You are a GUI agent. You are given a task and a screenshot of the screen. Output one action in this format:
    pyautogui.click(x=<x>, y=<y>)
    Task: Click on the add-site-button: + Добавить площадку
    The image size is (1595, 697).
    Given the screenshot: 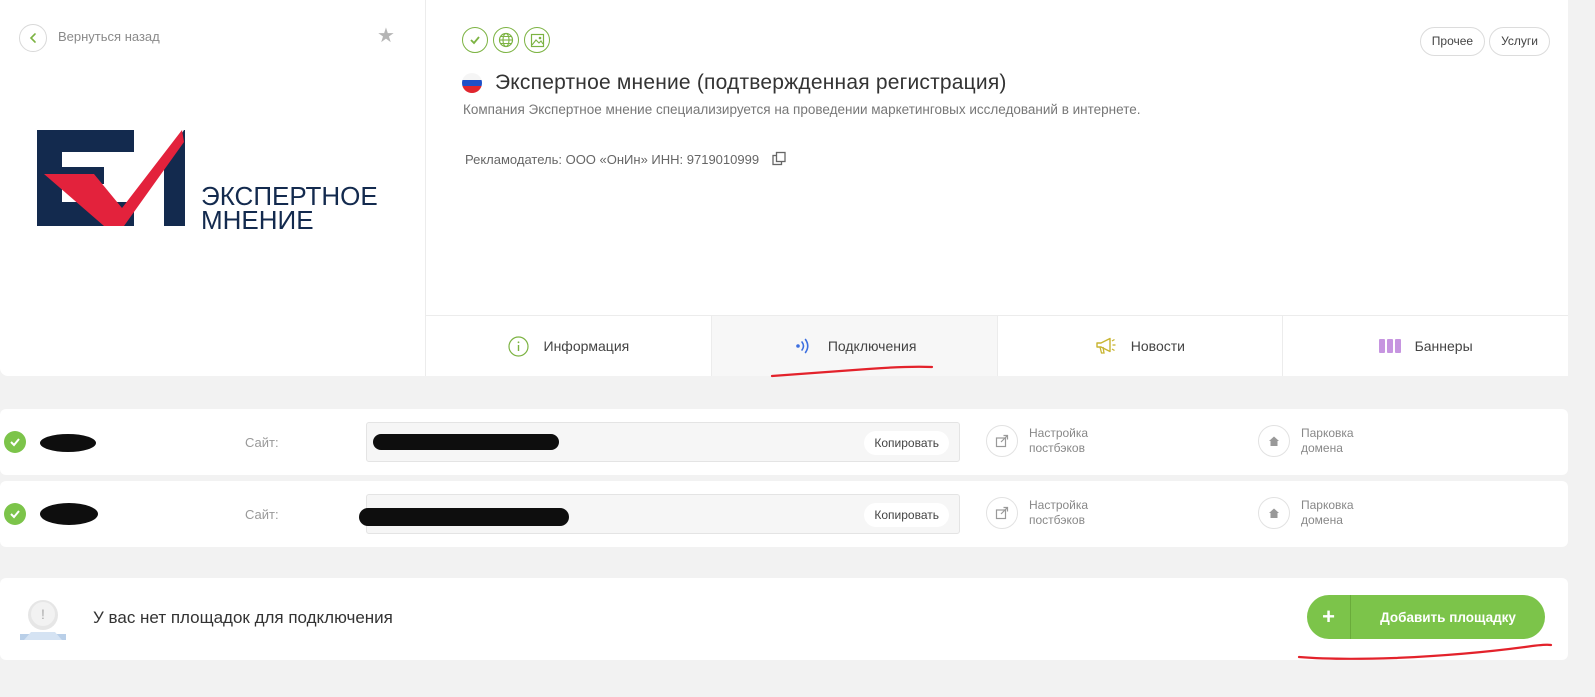 What is the action you would take?
    pyautogui.click(x=1426, y=617)
    